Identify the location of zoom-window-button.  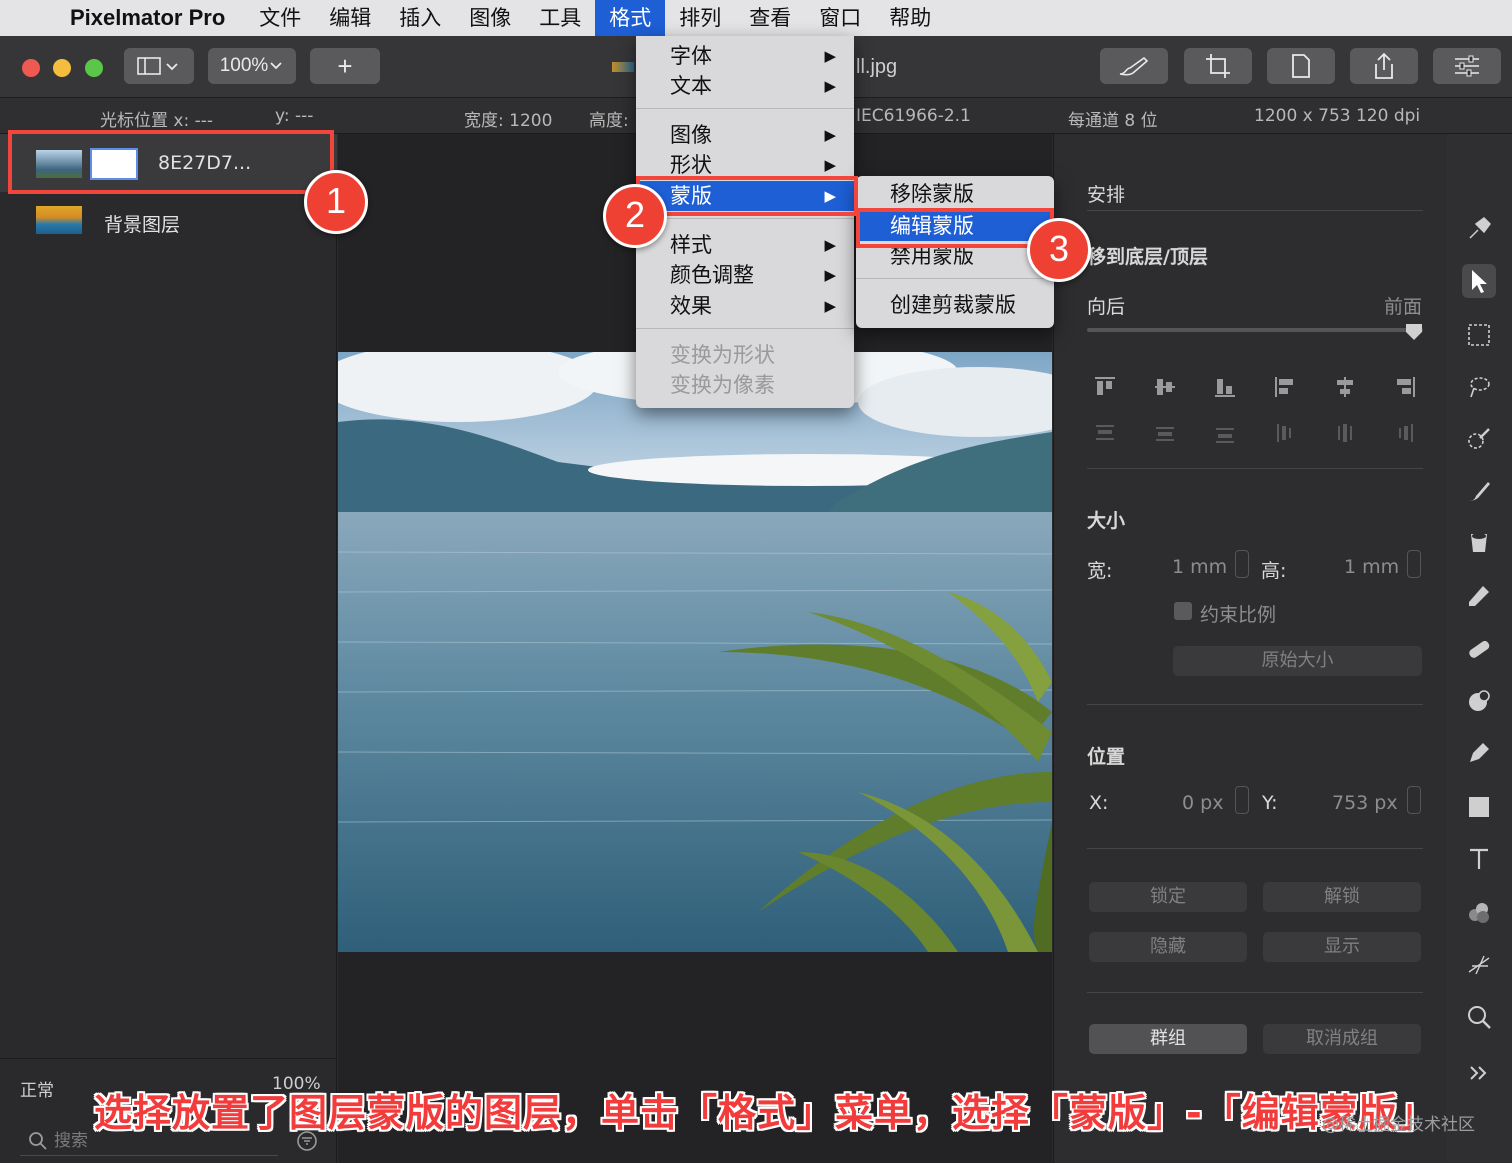
(94, 68).